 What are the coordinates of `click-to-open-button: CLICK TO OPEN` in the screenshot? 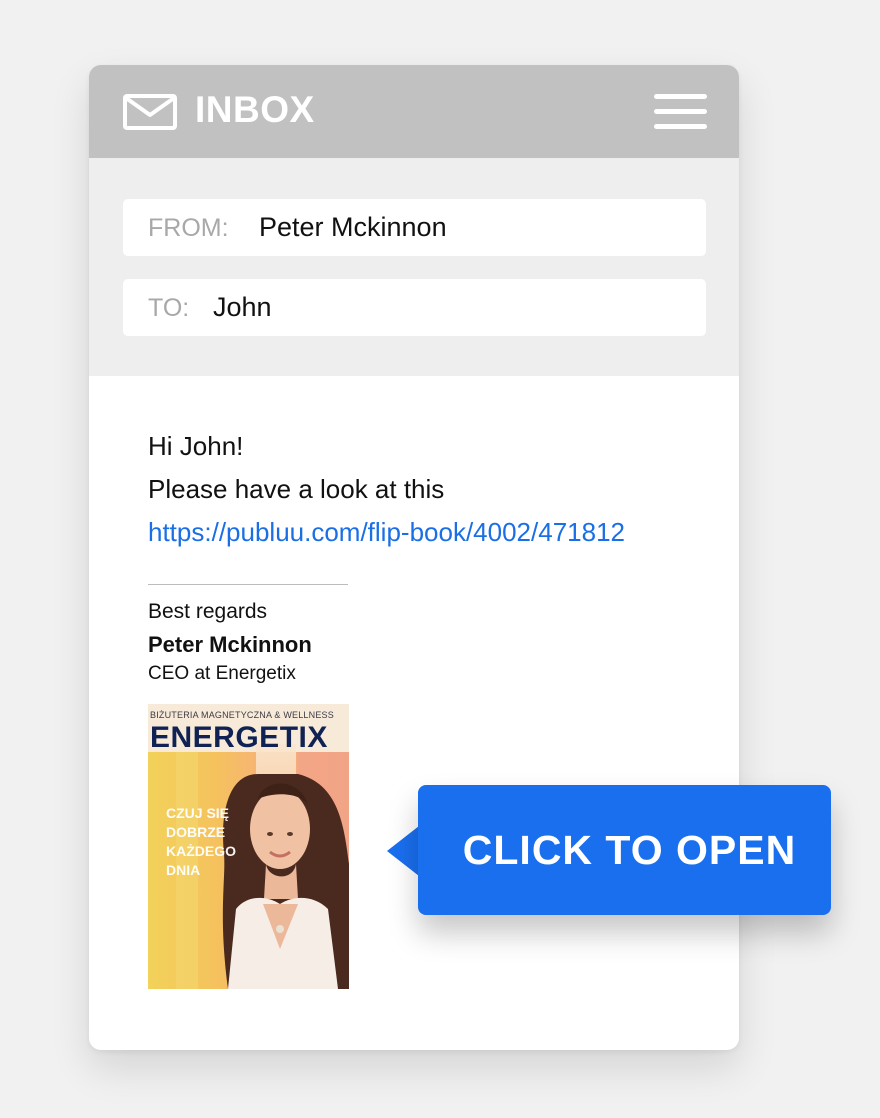 It's located at (624, 850).